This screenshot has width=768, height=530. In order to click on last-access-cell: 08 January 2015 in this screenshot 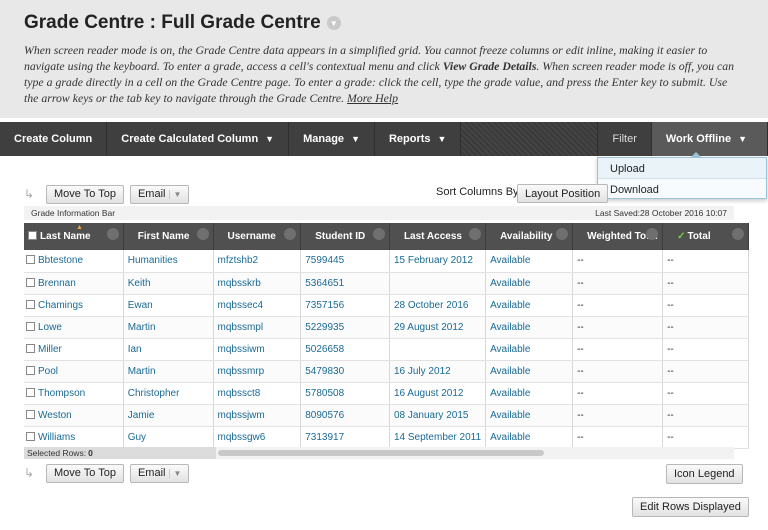, I will do `click(438, 415)`.